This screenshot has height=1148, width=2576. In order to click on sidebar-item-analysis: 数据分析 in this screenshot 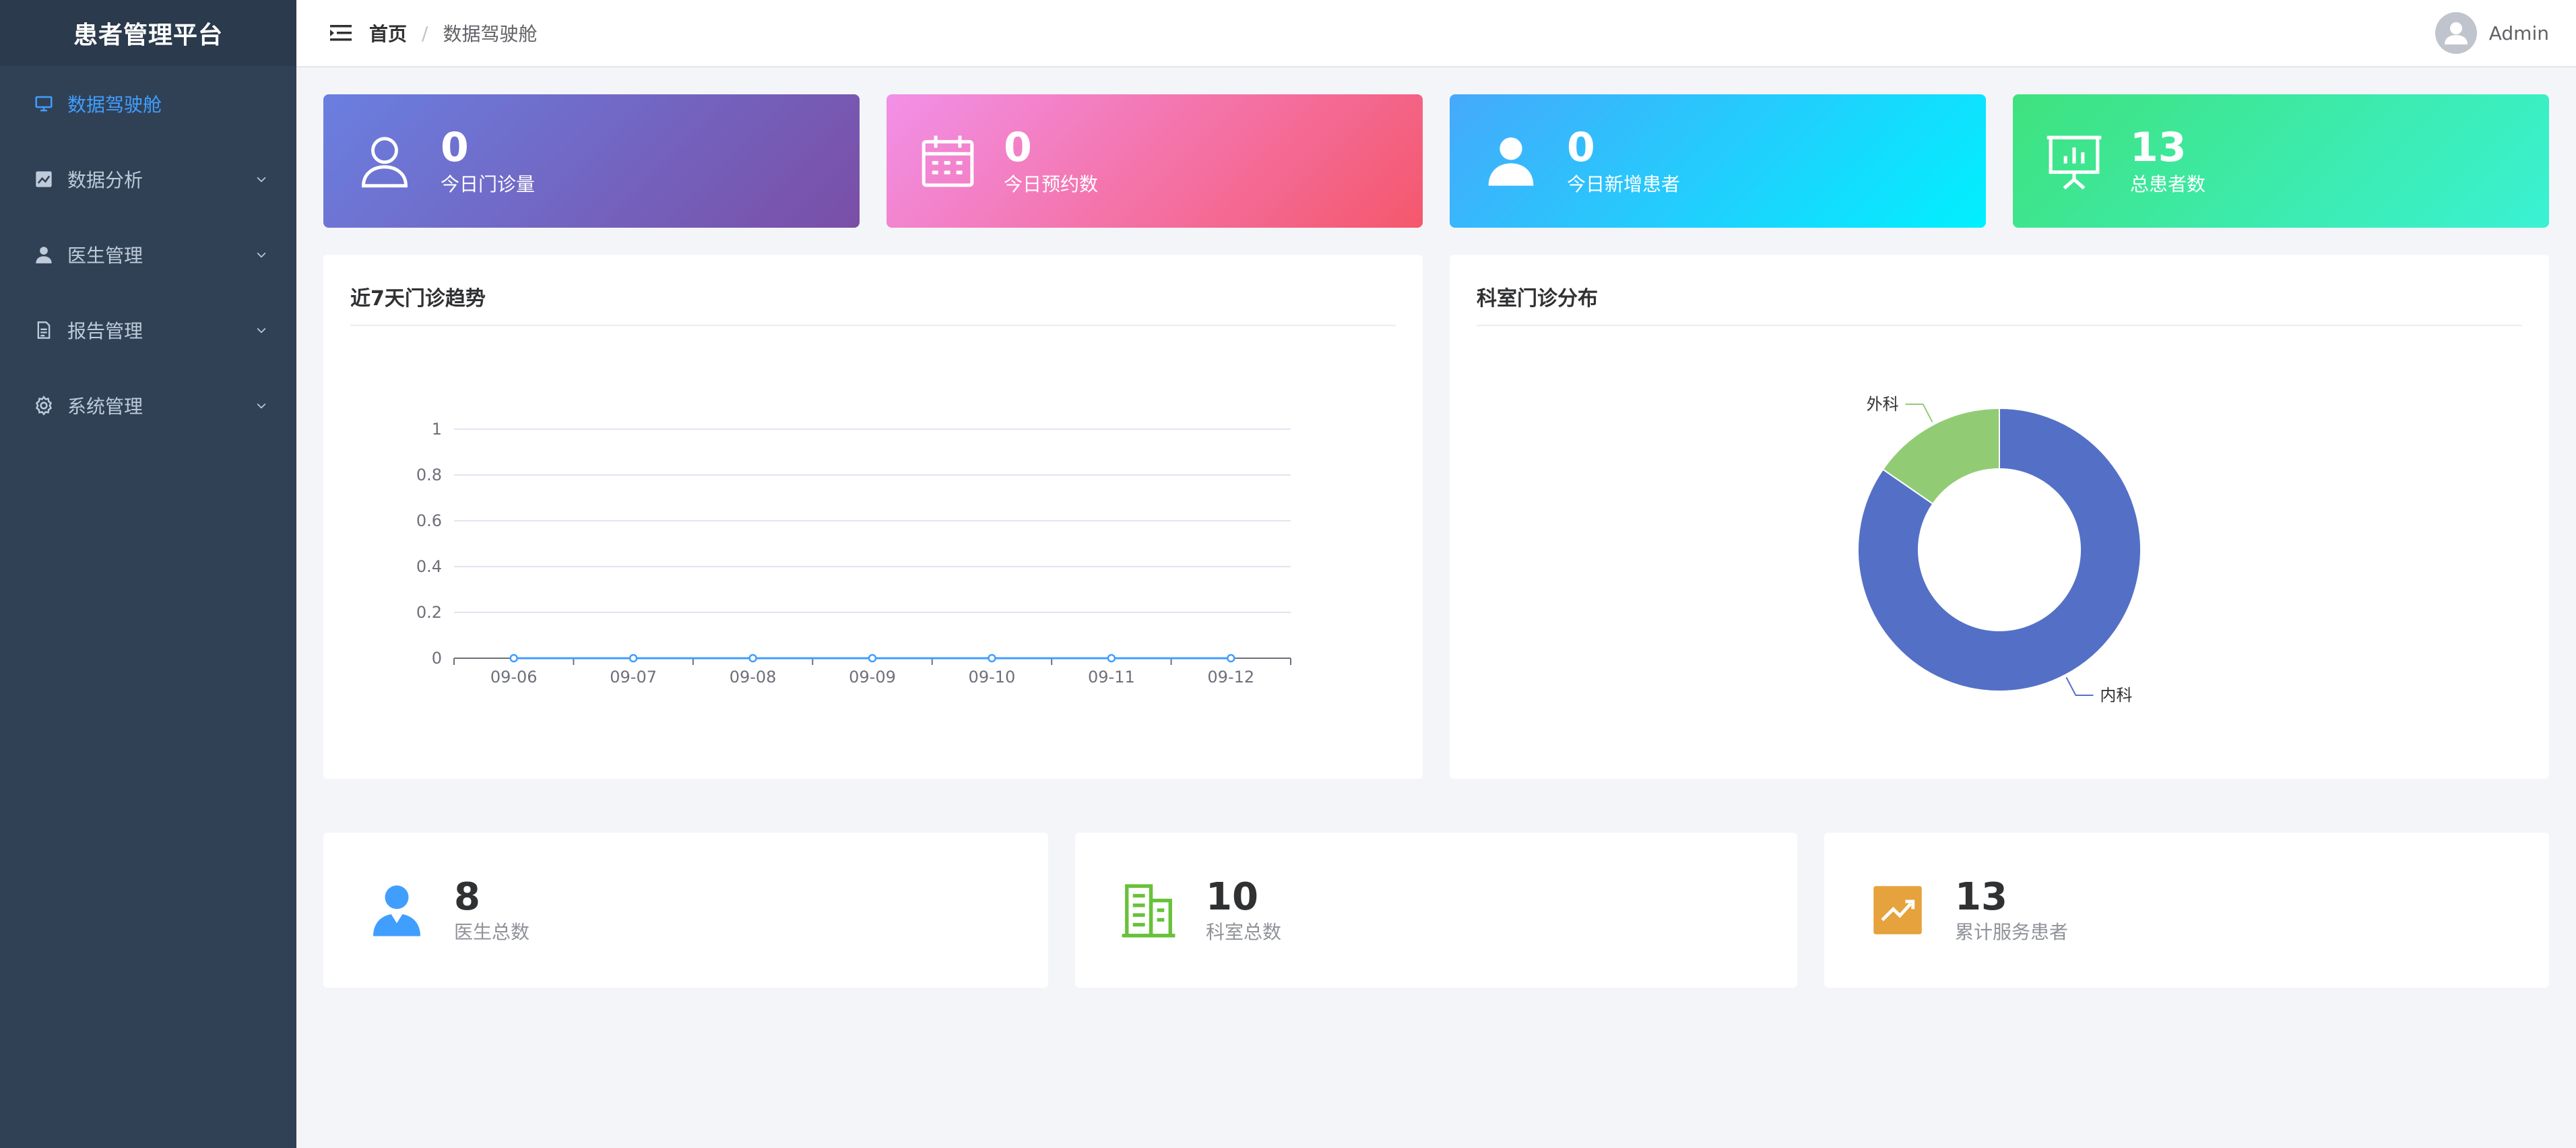, I will do `click(148, 179)`.